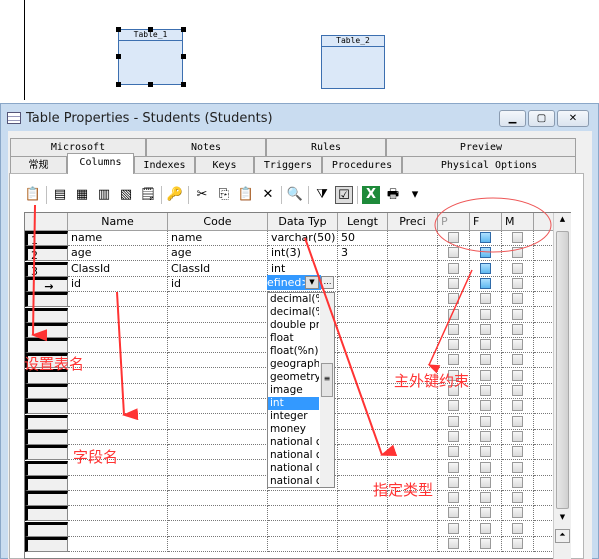  What do you see at coordinates (351, 346) in the screenshot?
I see `arrow-data-type` at bounding box center [351, 346].